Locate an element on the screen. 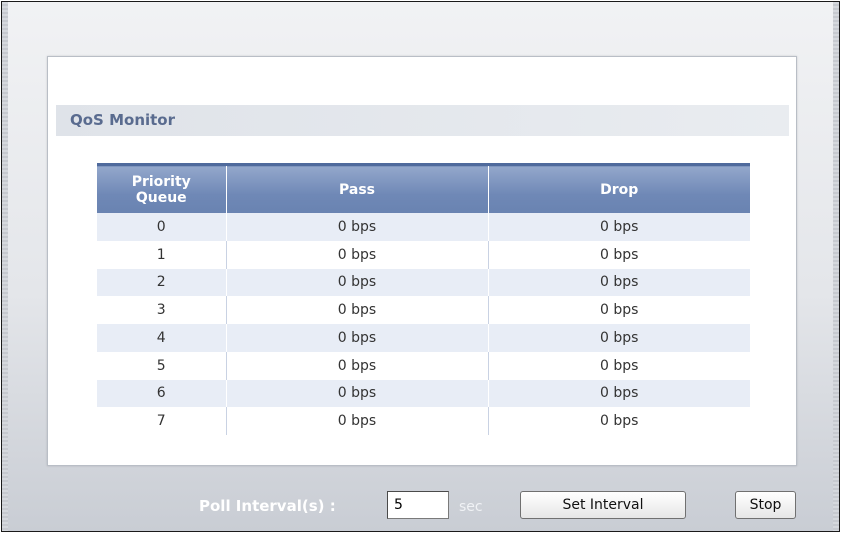  table-row: 7 0 bps 0 bps is located at coordinates (423, 421).